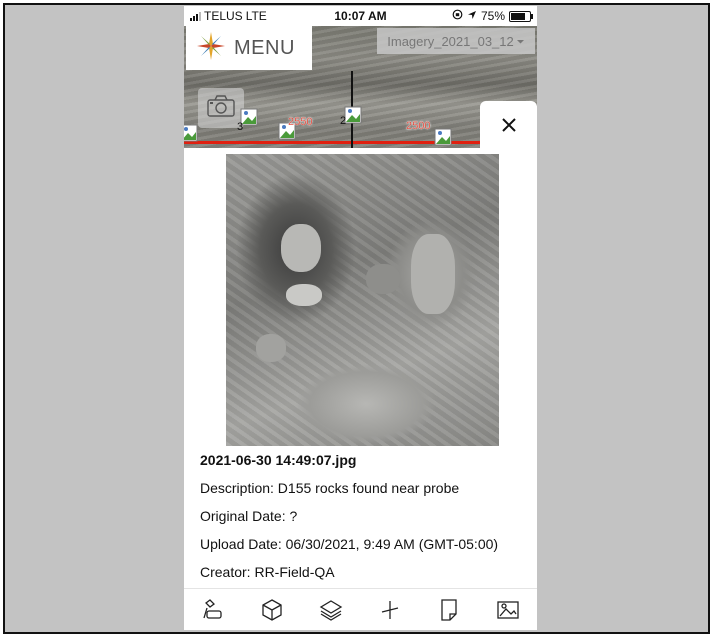 Image resolution: width=713 pixels, height=637 pixels. What do you see at coordinates (213, 610) in the screenshot?
I see `measure-icon` at bounding box center [213, 610].